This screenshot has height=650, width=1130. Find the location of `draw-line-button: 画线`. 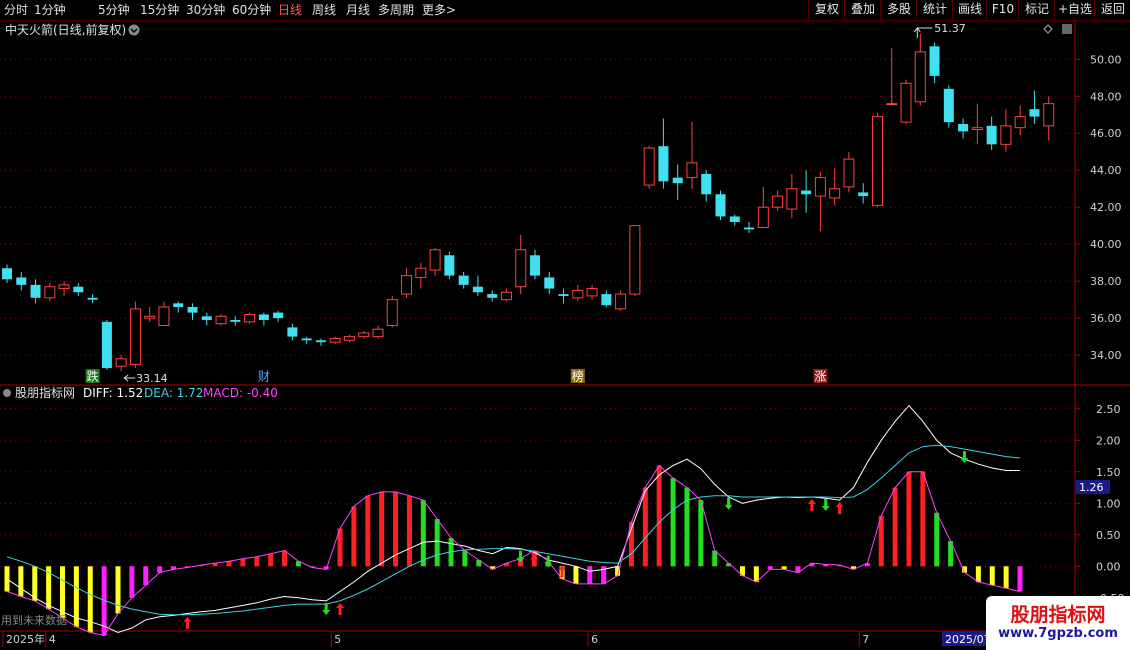

draw-line-button: 画线 is located at coordinates (969, 9).